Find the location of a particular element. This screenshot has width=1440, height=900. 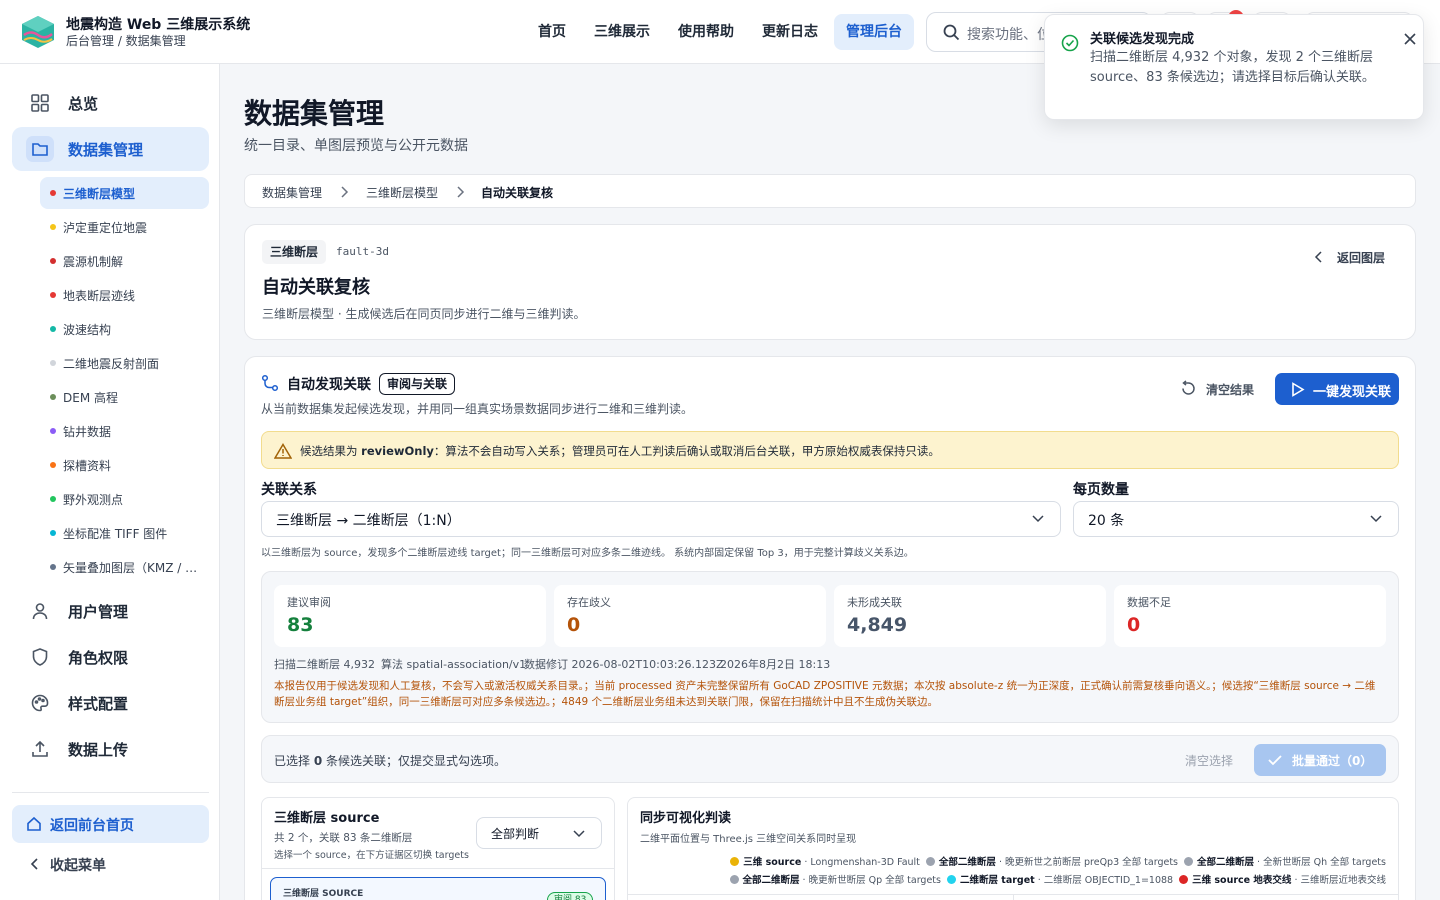

sidebar-item-datasets: 数据集管理 is located at coordinates (110, 149).